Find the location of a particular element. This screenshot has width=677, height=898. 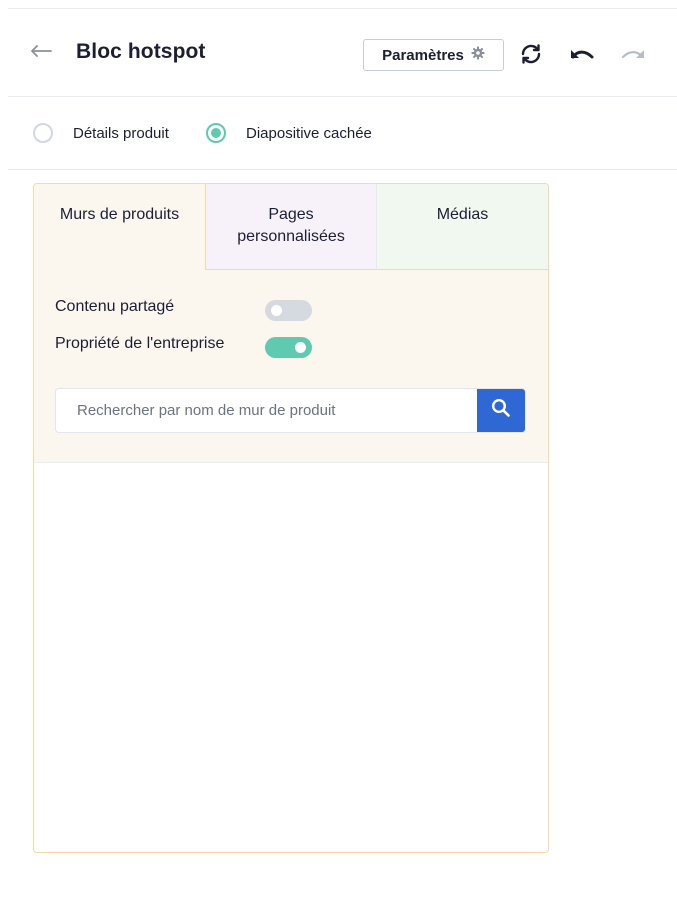

editor-header: Bloc hotspot Paramètres is located at coordinates (338, 52).